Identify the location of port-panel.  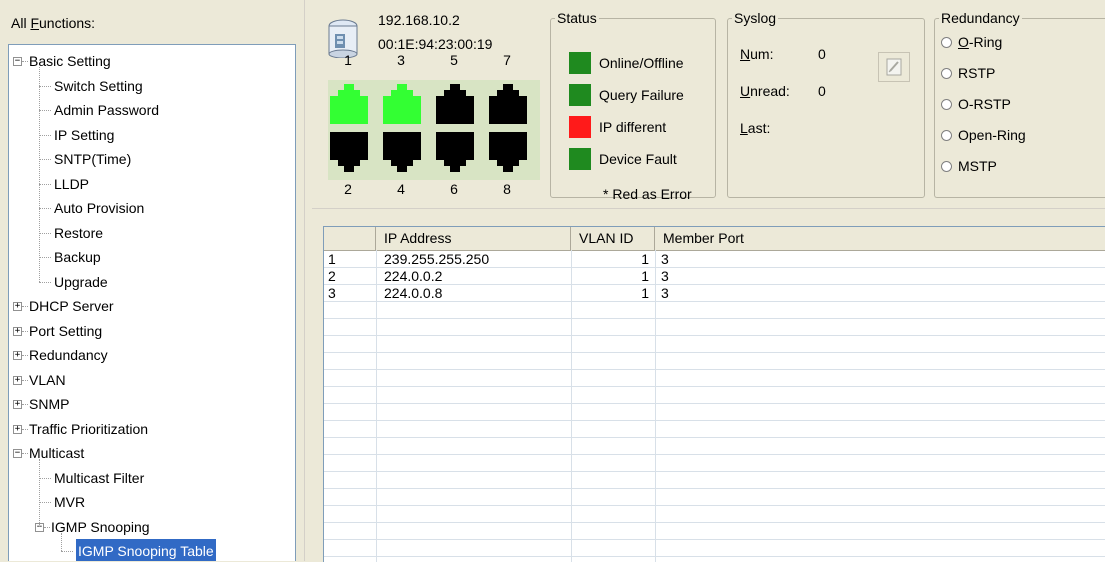
(434, 130).